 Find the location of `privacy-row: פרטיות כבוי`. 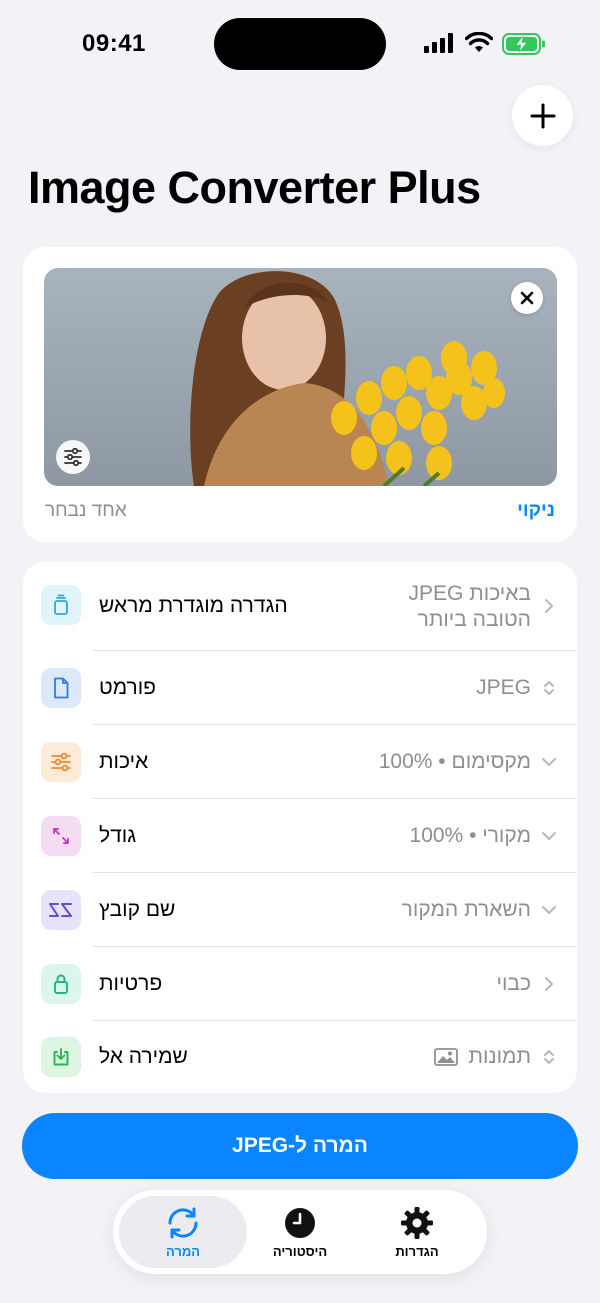

privacy-row: פרטיות כבוי is located at coordinates (300, 984).